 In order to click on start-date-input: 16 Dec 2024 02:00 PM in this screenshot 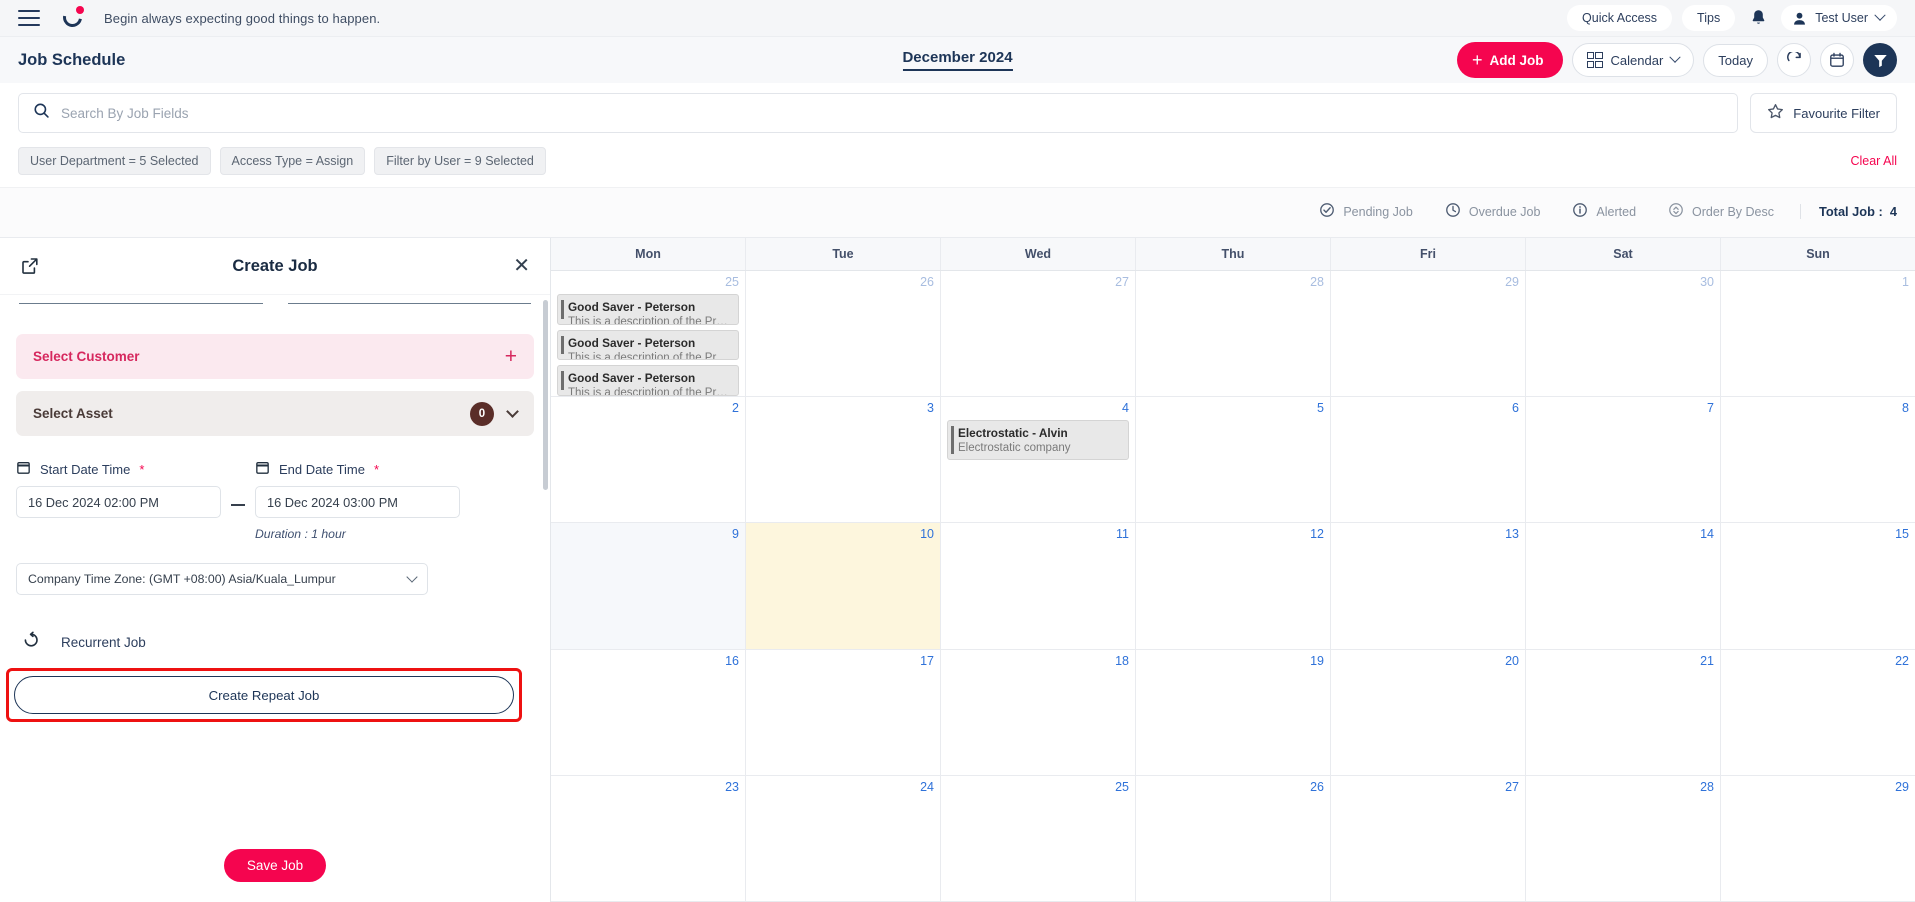, I will do `click(118, 502)`.